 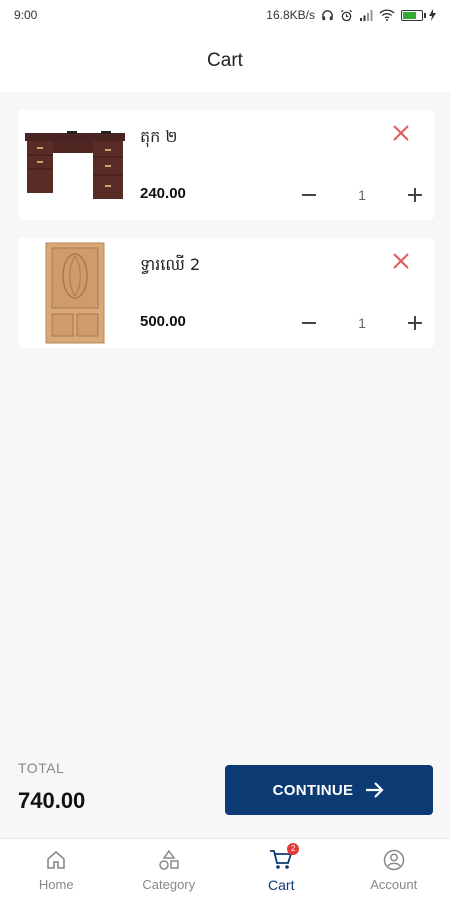 I want to click on cart-badge: 2, so click(x=293, y=848).